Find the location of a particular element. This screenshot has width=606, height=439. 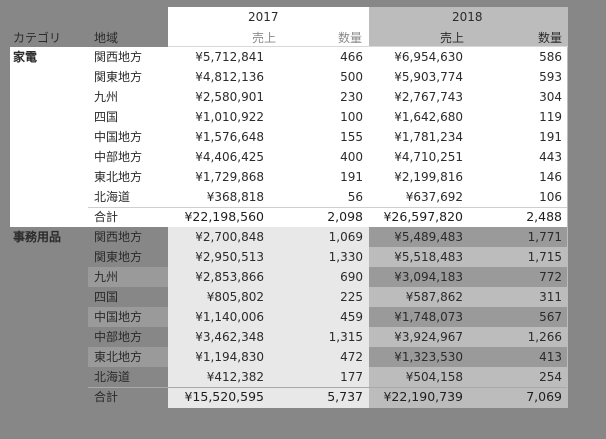

sales-2018-cell: ¥2,199,816 is located at coordinates (428, 177).